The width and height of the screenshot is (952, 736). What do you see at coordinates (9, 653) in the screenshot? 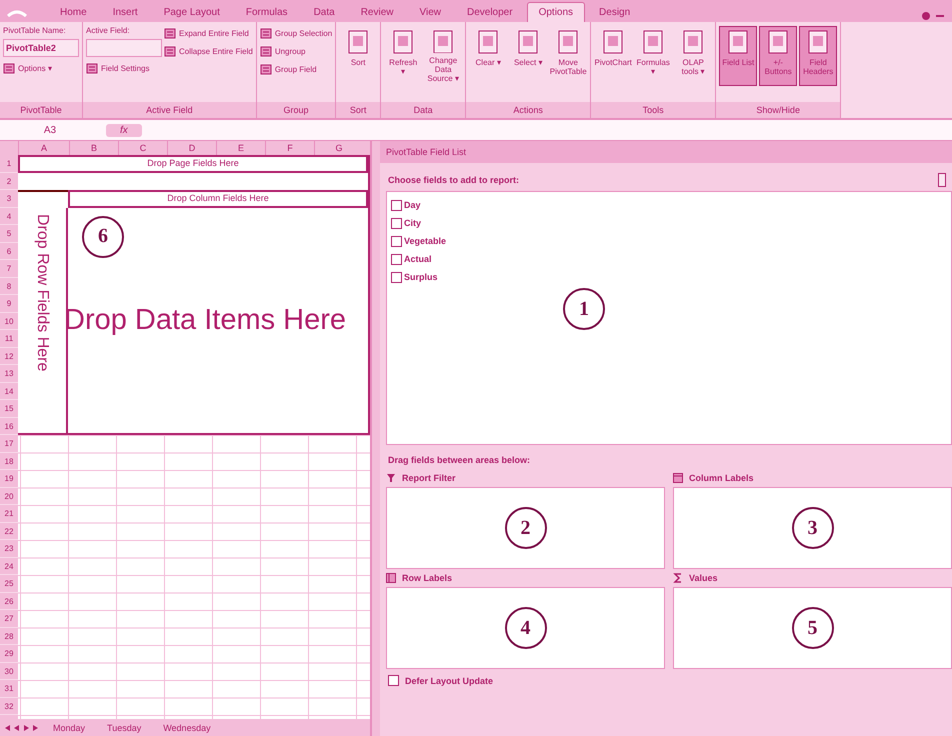
I see `row-header: 29` at bounding box center [9, 653].